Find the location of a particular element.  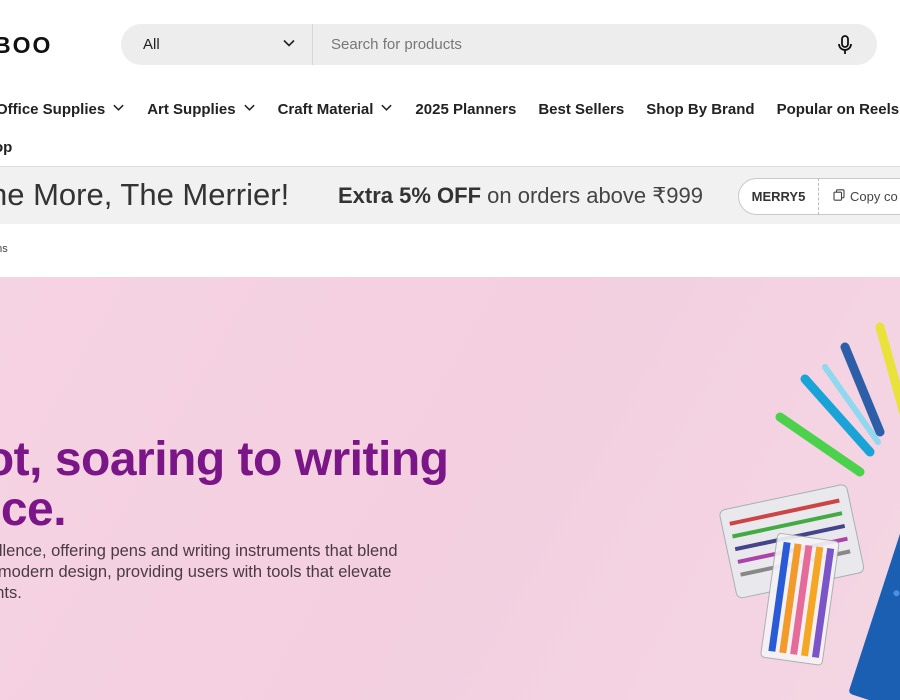

microphone-icon is located at coordinates (845, 44).